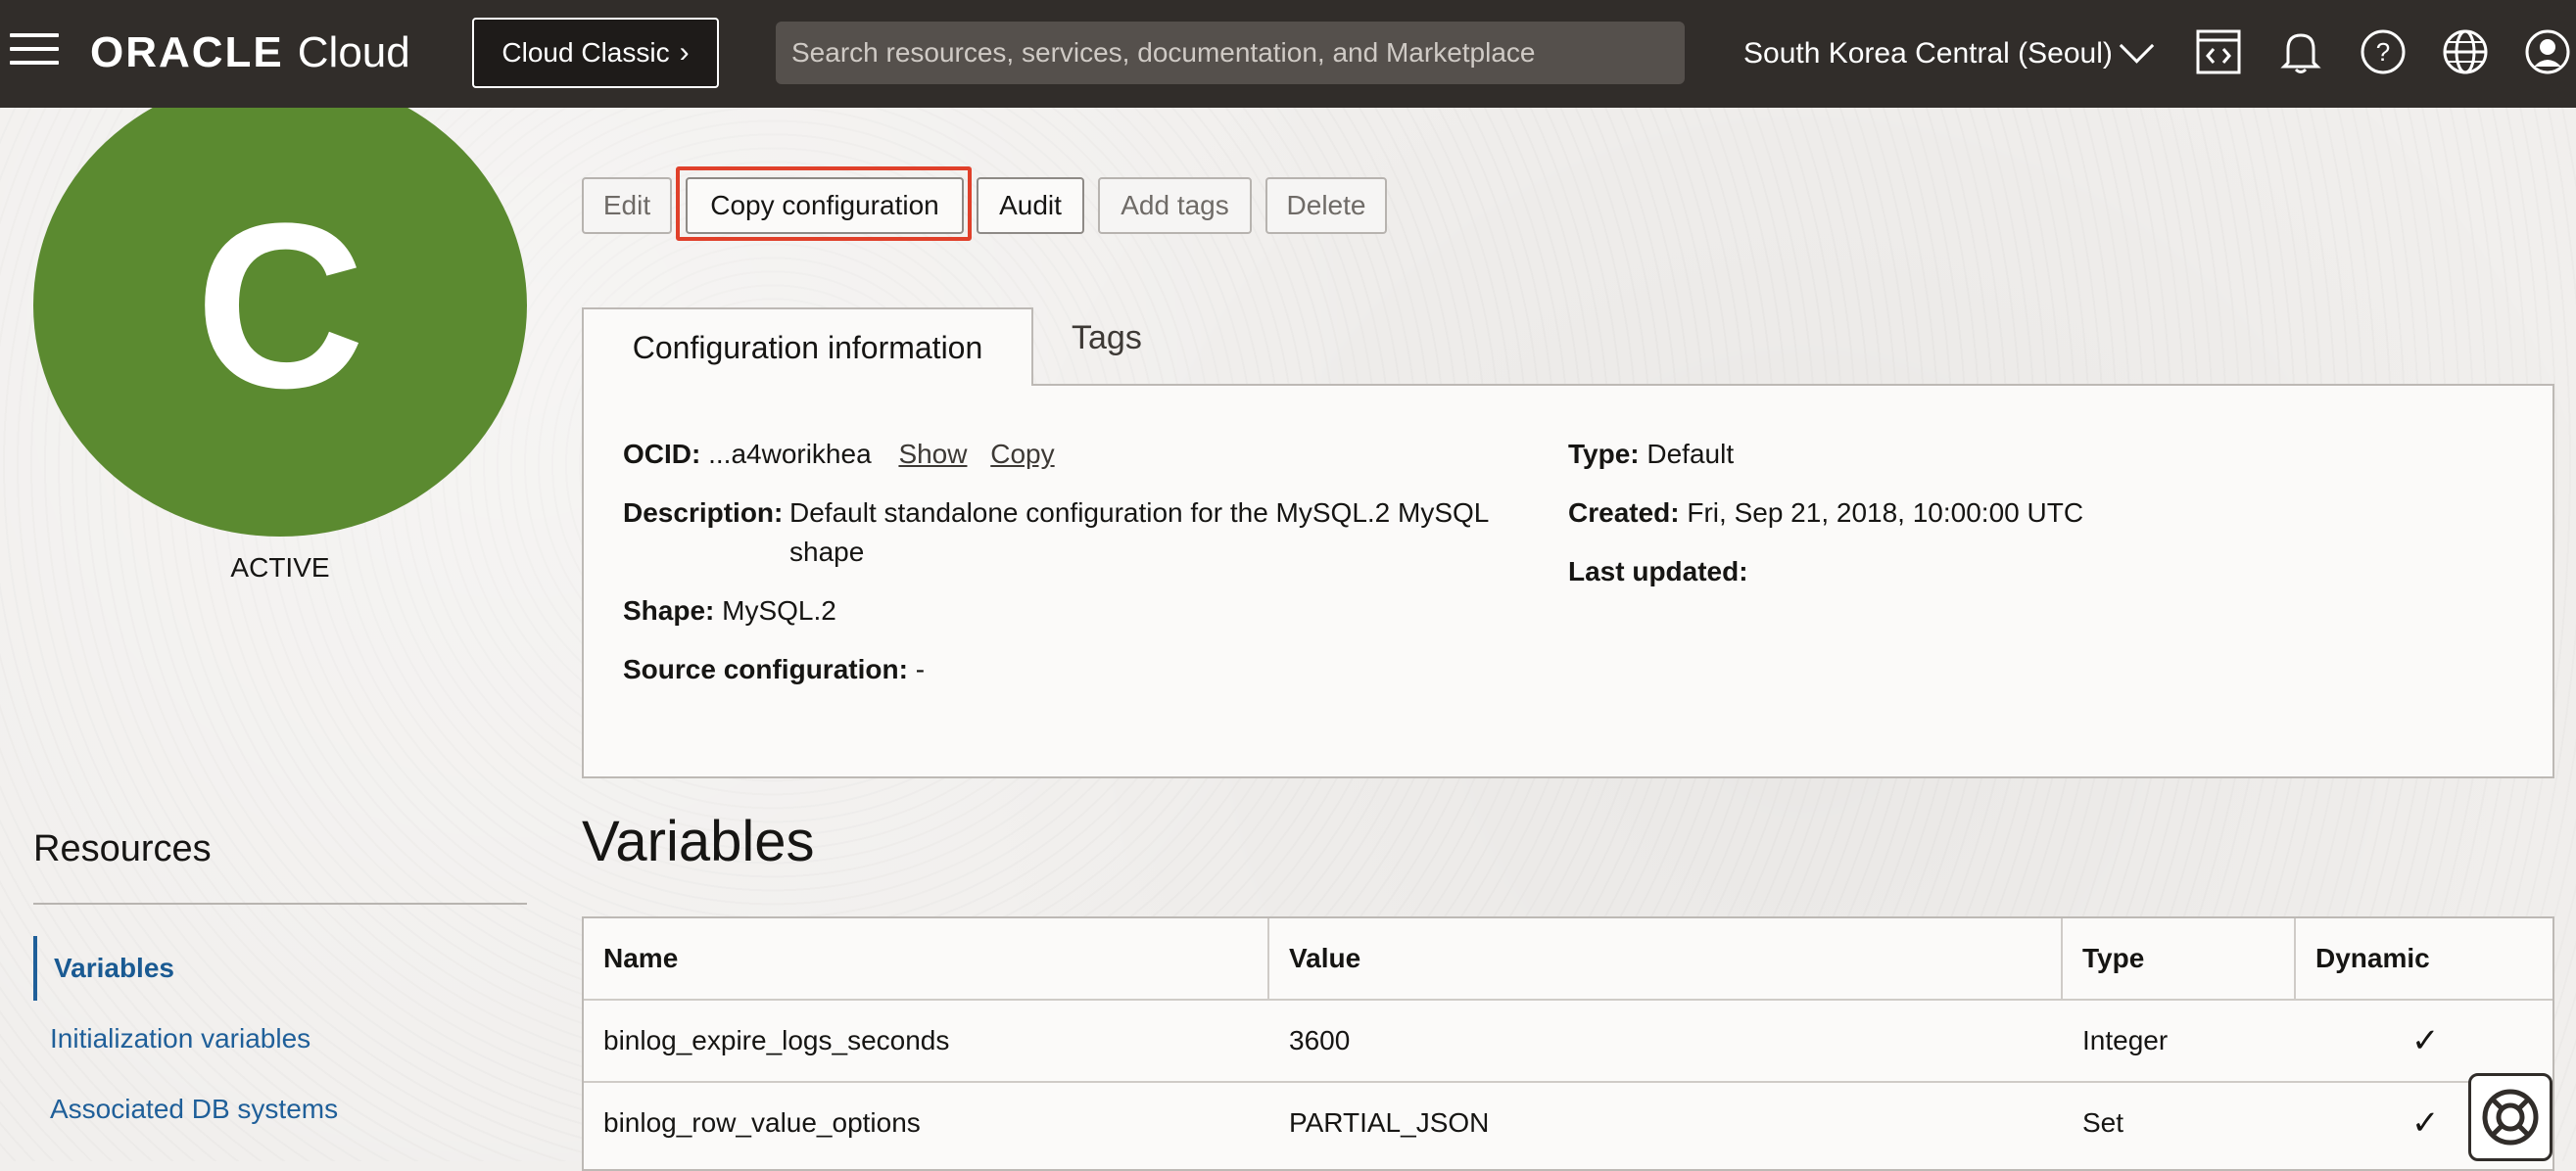 The height and width of the screenshot is (1171, 2576). I want to click on help-icon: ?, so click(2384, 51).